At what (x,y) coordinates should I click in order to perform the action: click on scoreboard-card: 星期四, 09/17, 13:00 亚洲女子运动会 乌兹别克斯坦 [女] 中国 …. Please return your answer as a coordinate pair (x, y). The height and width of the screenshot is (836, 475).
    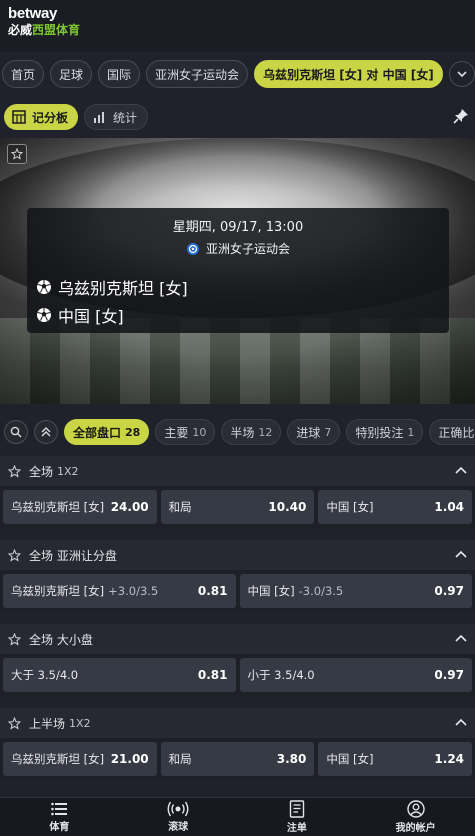
    Looking at the image, I should click on (238, 270).